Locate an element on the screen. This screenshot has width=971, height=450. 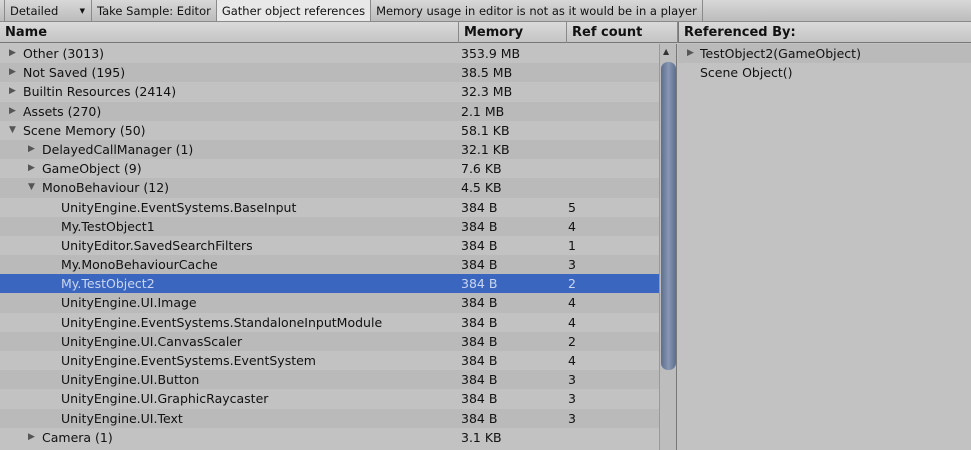
tree-row: My.TestObject1 384 B 4 is located at coordinates (329, 226).